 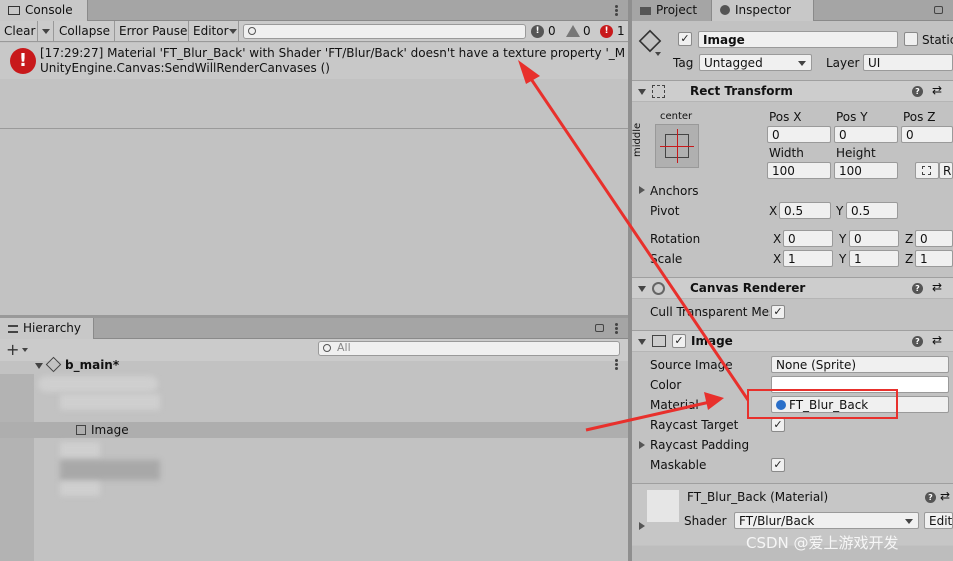 I want to click on material-sphere-icon, so click(x=781, y=405).